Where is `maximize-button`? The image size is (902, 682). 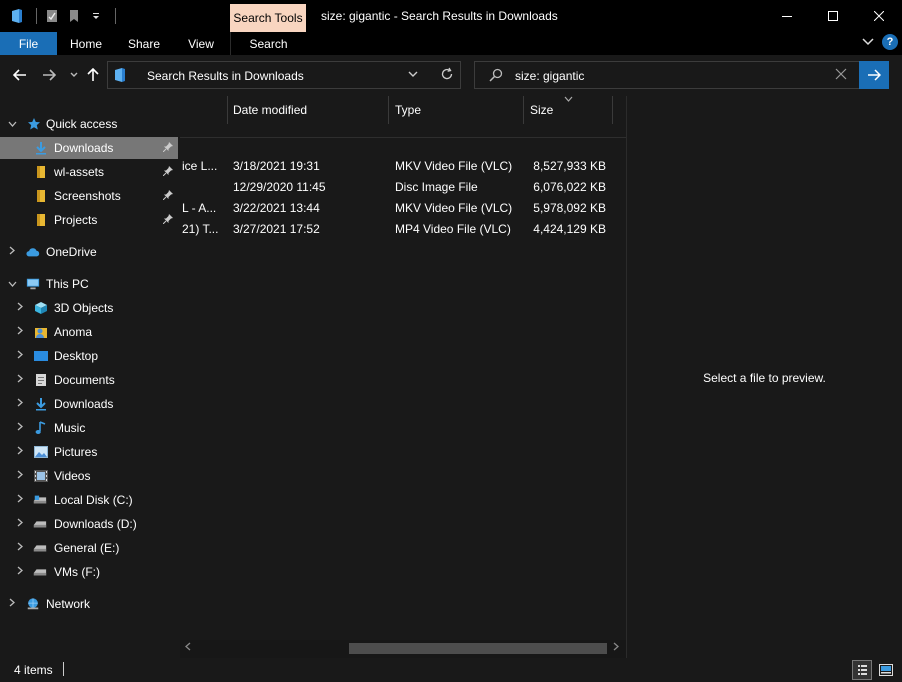
maximize-button is located at coordinates (833, 16).